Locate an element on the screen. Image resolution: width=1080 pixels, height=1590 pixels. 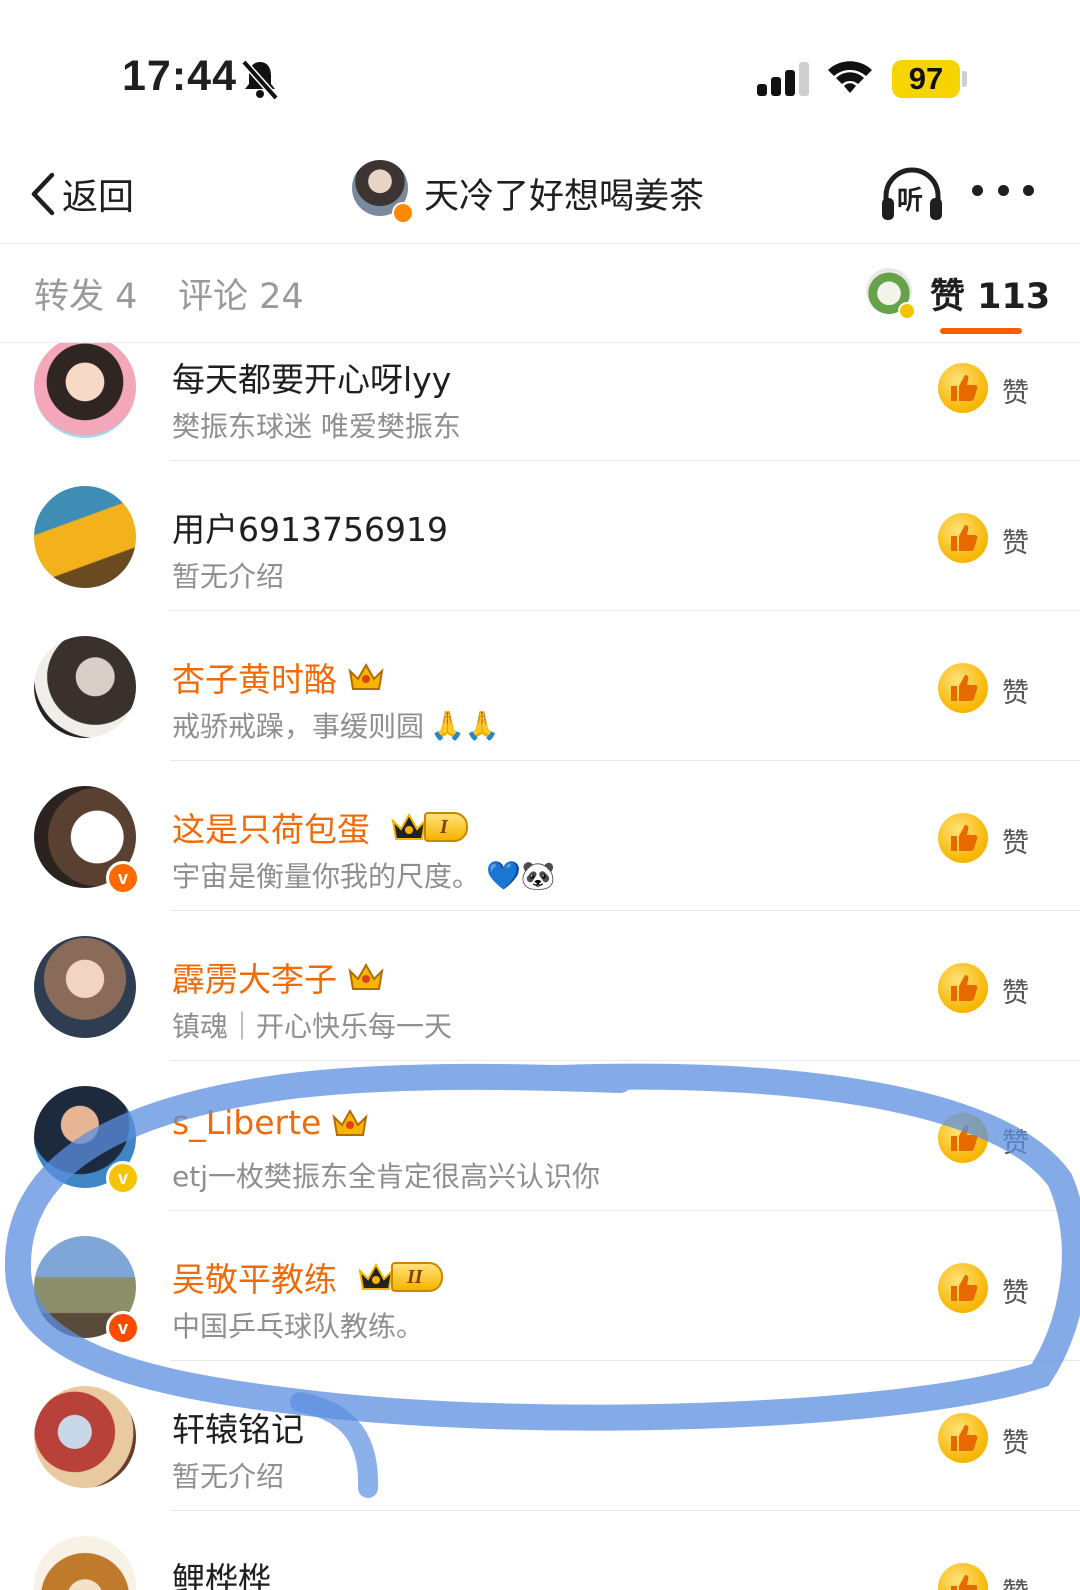
wifi-icon is located at coordinates (850, 77).